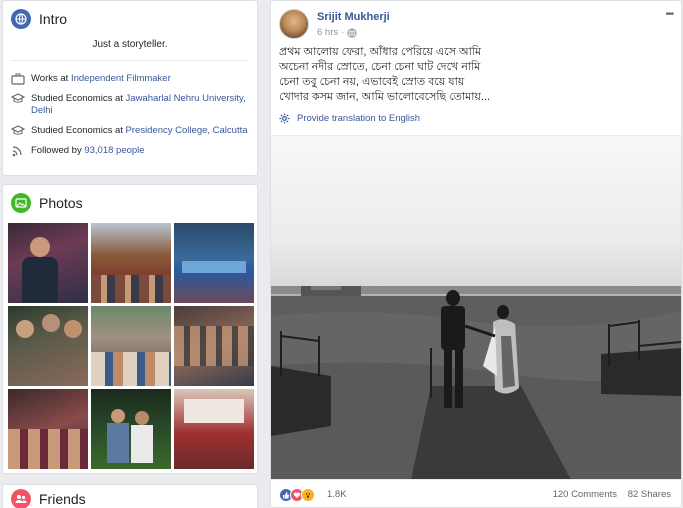 Image resolution: width=683 pixels, height=508 pixels. I want to click on followers-link: 93,018 people, so click(114, 150).